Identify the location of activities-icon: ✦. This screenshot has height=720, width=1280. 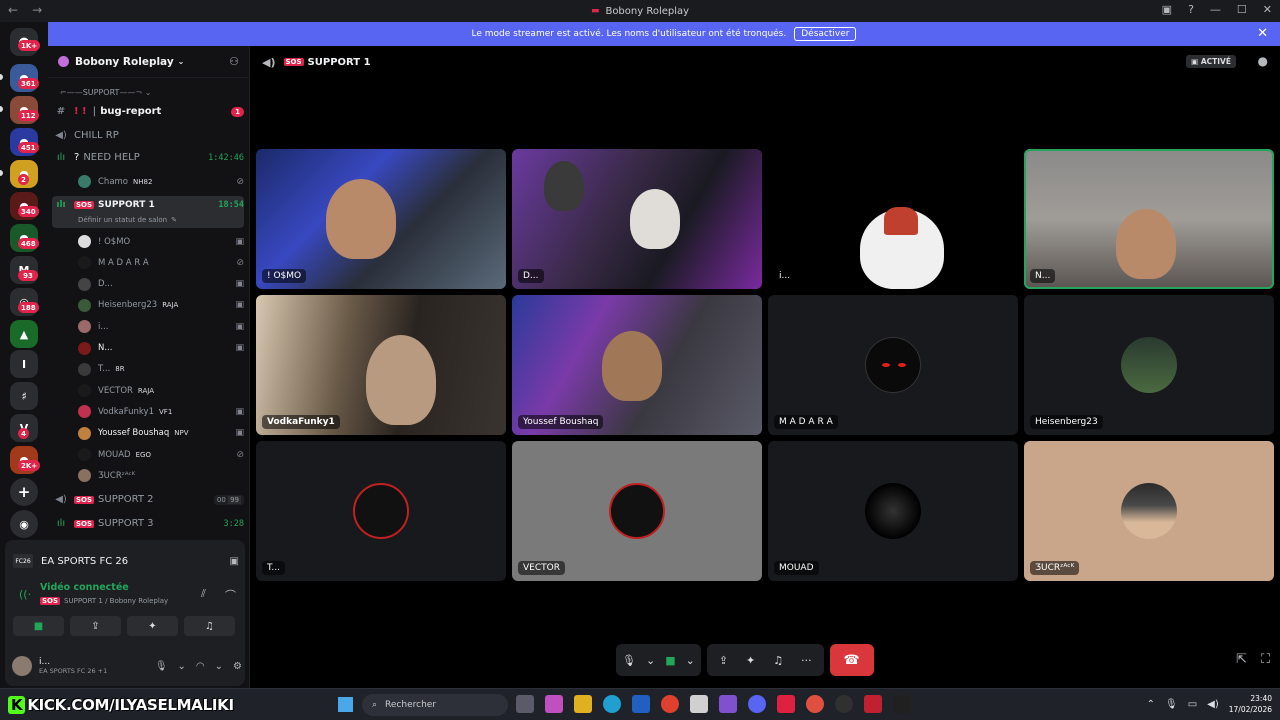
(750, 660).